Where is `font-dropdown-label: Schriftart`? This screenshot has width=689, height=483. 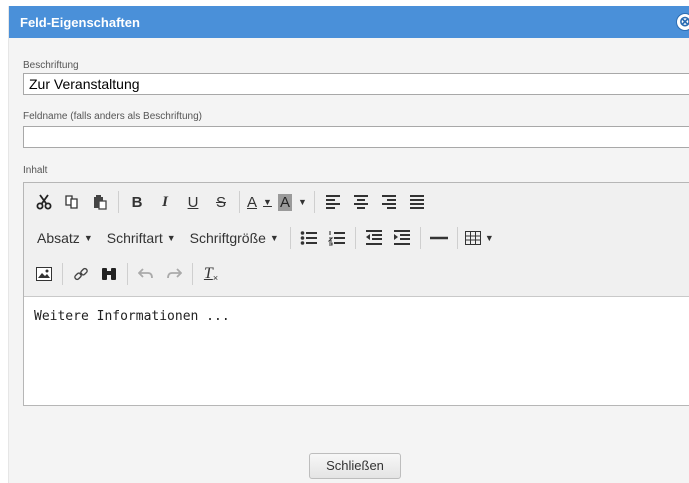 font-dropdown-label: Schriftart is located at coordinates (134, 238).